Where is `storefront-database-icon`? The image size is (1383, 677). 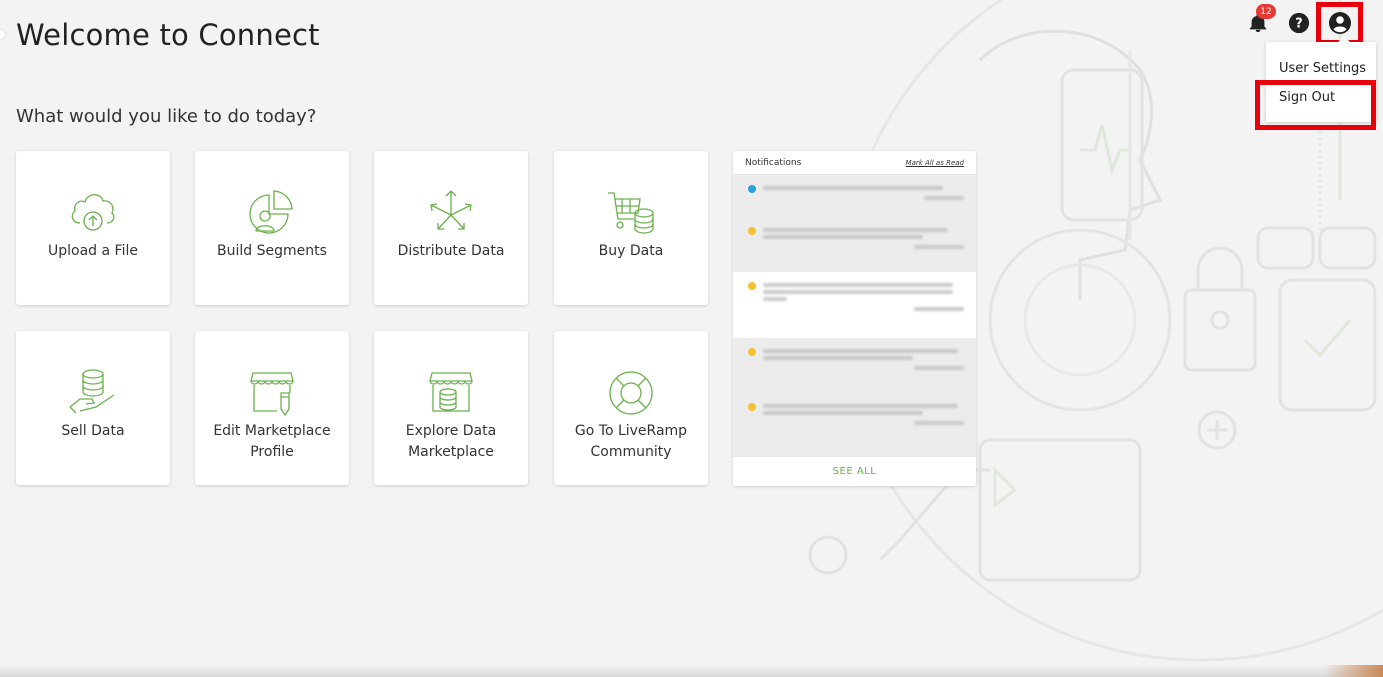 storefront-database-icon is located at coordinates (451, 392).